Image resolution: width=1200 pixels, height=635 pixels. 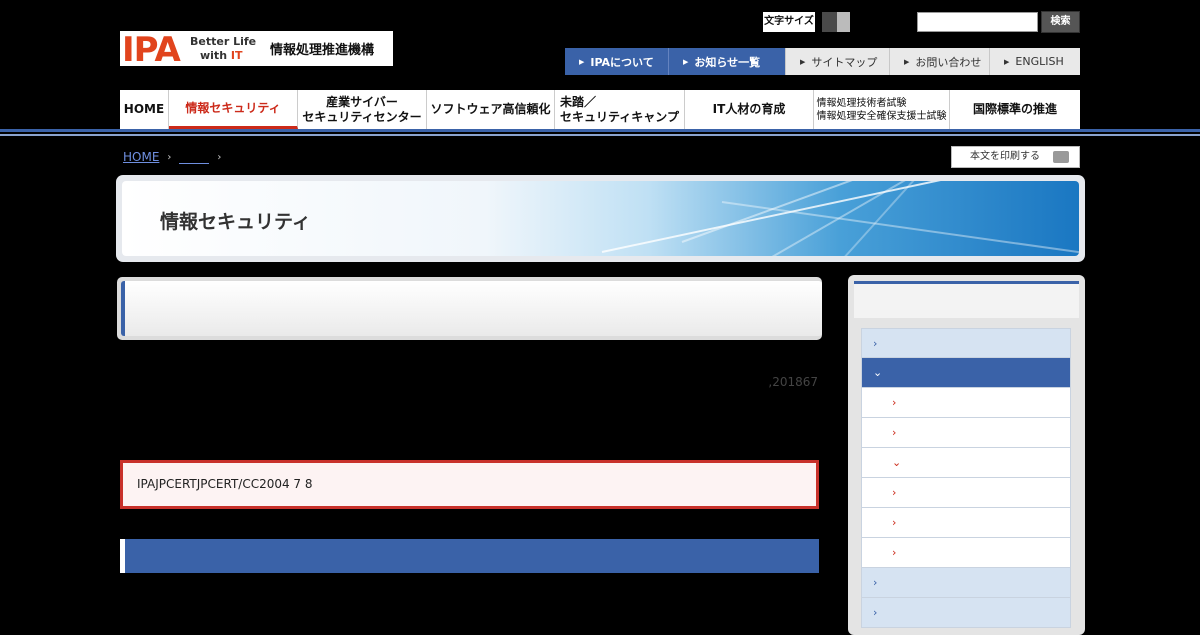 I want to click on sidebar: › ⌄ › › ⌄ › › › › ›, so click(x=966, y=455).